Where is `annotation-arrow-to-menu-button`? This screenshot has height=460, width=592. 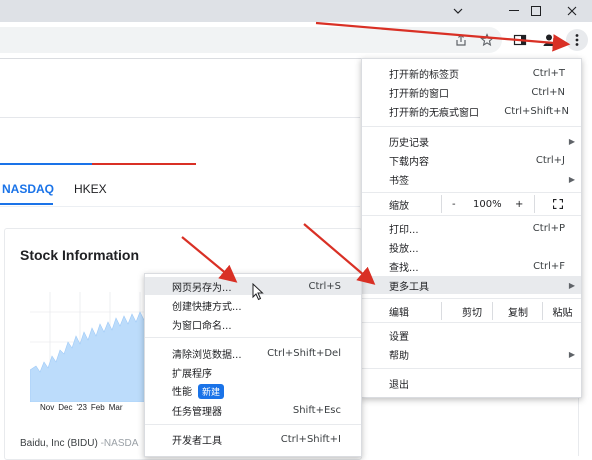
annotation-arrow-to-menu-button is located at coordinates (443, 36).